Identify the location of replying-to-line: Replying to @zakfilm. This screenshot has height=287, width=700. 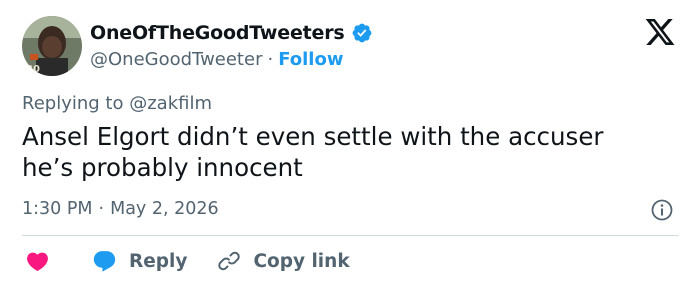
(117, 103).